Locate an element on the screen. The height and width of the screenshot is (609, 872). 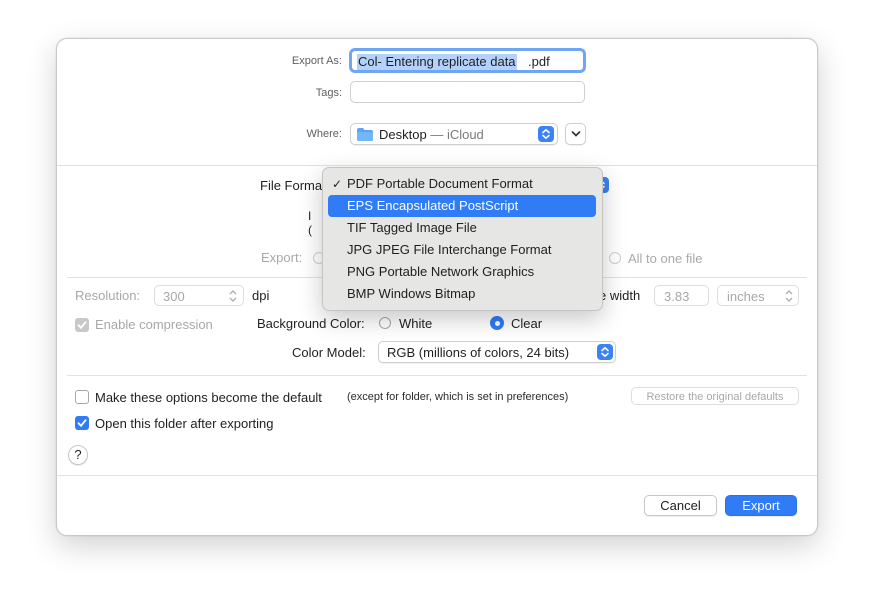
where-popup: Desktop — iCloud is located at coordinates (454, 134).